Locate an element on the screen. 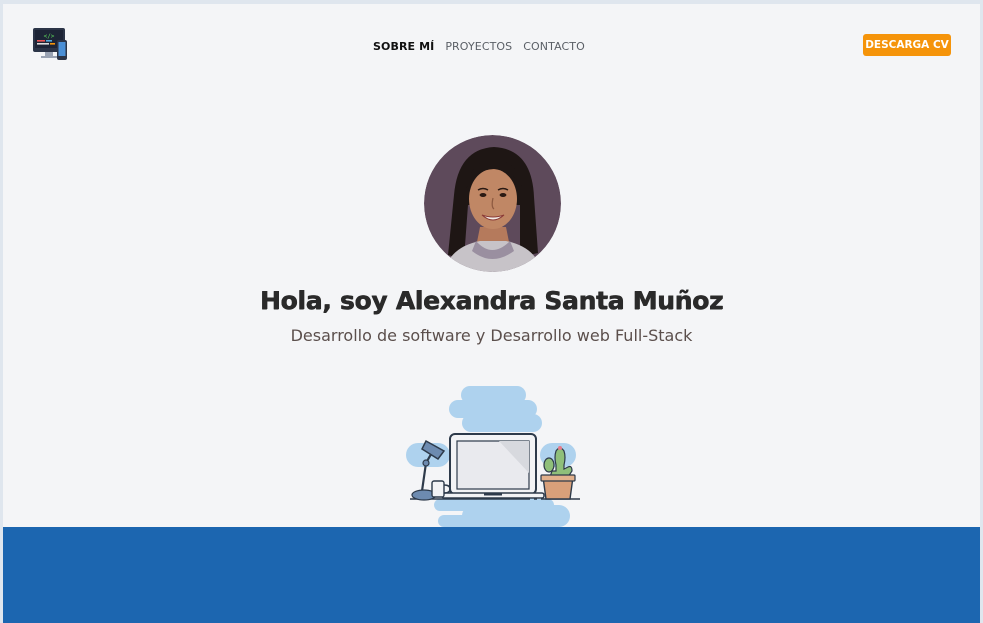 The width and height of the screenshot is (983, 623). code-monitor-icon: </> is located at coordinates (51, 45).